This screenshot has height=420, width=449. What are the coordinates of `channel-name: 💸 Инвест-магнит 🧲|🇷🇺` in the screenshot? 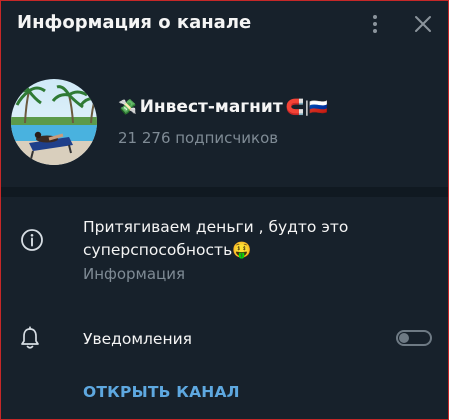 It's located at (223, 107).